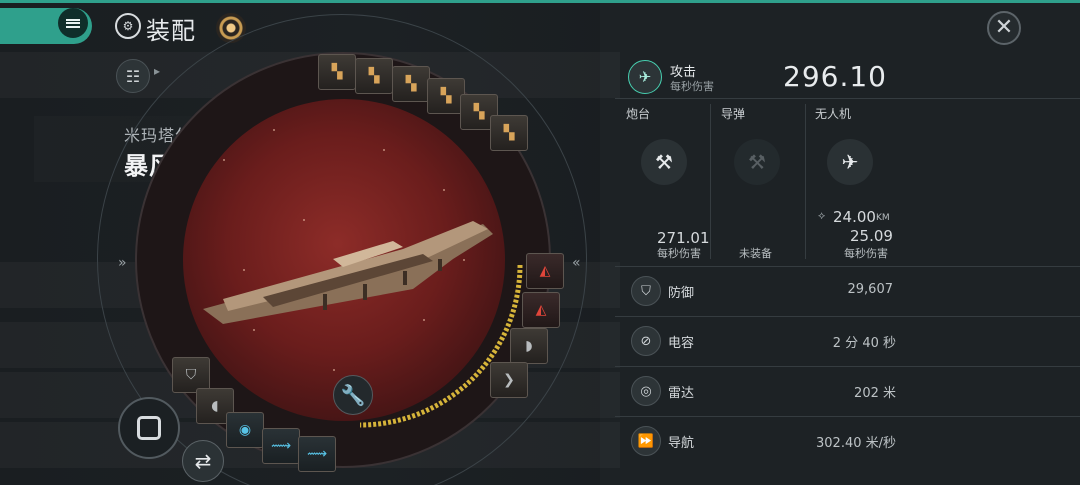 The image size is (1080, 485). What do you see at coordinates (576, 263) in the screenshot?
I see `expand-right-chevron: «` at bounding box center [576, 263].